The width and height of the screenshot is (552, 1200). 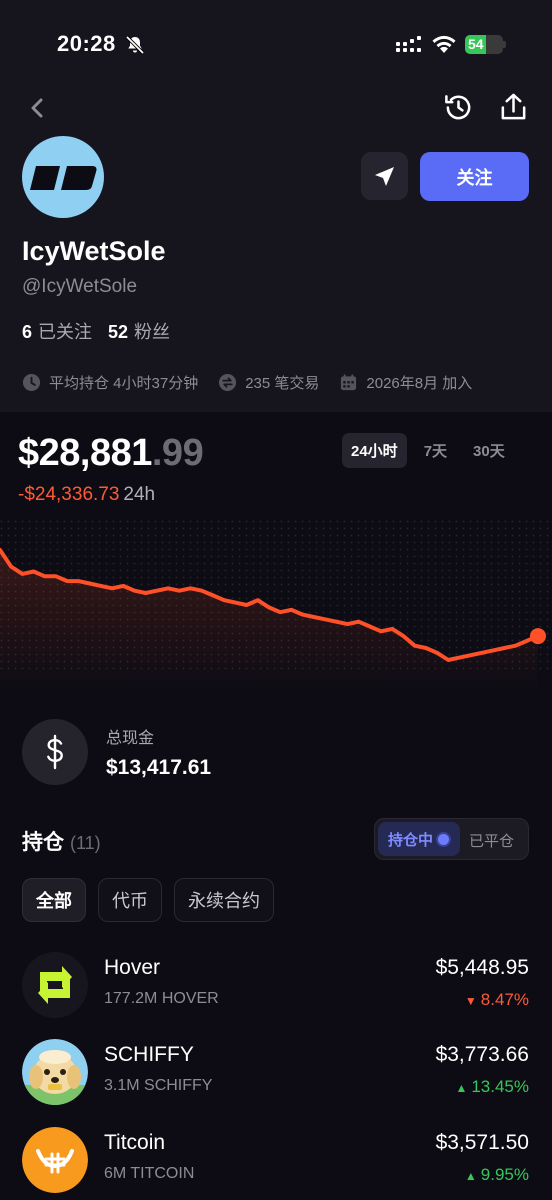 I want to click on filter-all: 全部, so click(x=54, y=900).